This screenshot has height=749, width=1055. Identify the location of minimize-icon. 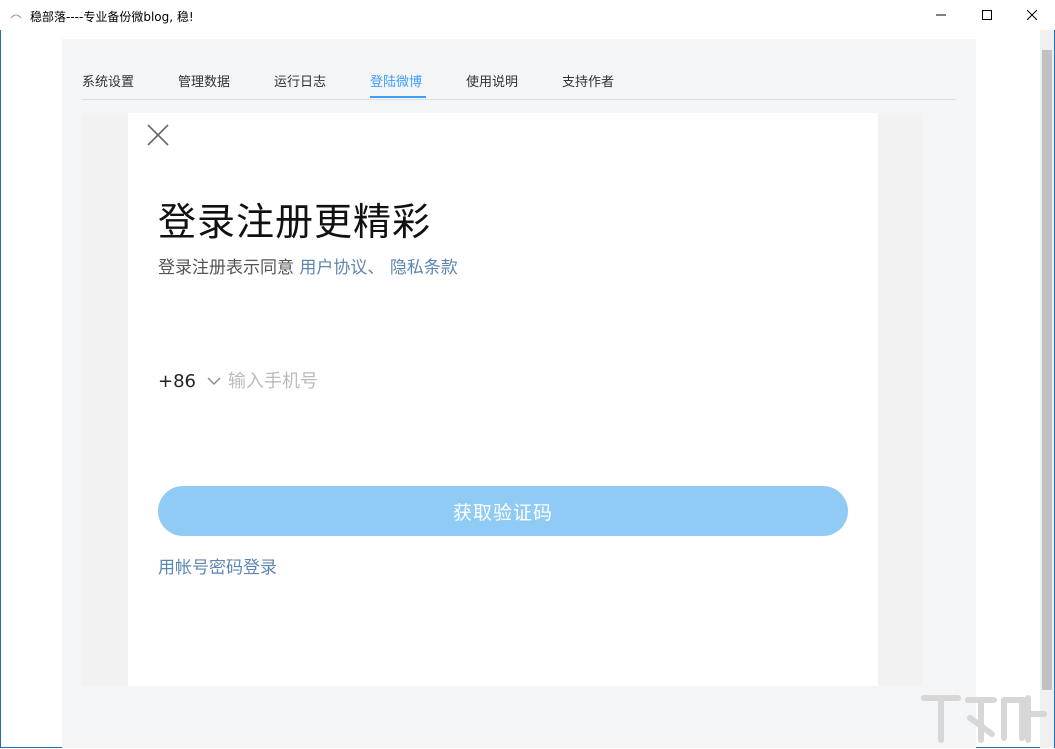
(941, 15).